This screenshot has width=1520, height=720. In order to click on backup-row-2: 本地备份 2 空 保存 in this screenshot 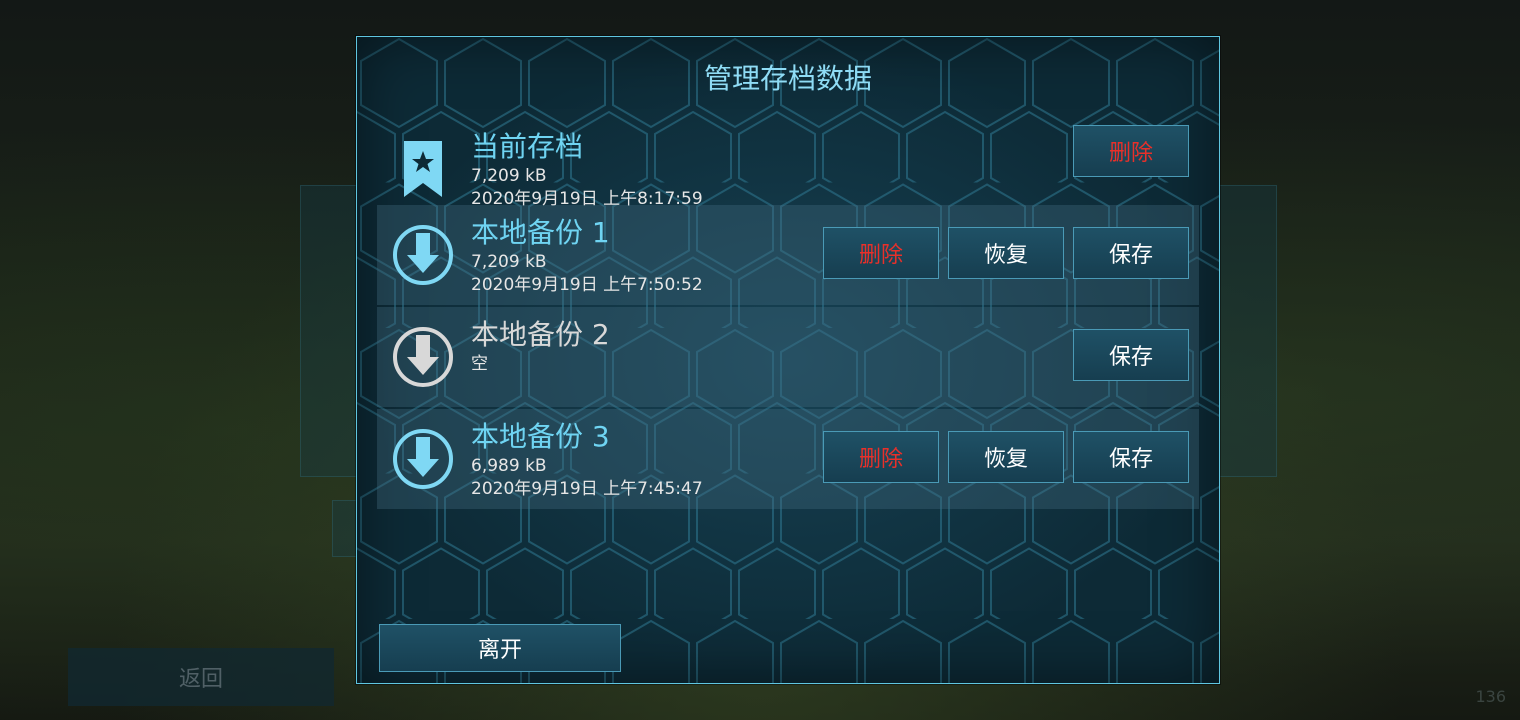, I will do `click(788, 357)`.